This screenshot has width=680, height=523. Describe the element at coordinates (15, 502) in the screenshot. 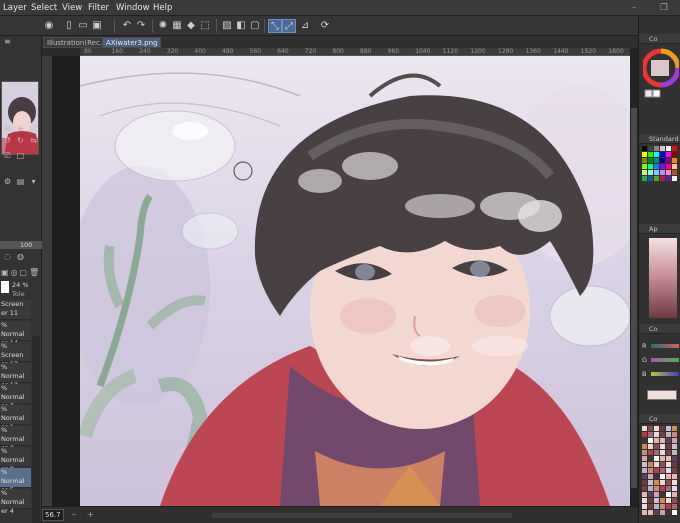

I see `layer-row: % Normal er 4` at that location.